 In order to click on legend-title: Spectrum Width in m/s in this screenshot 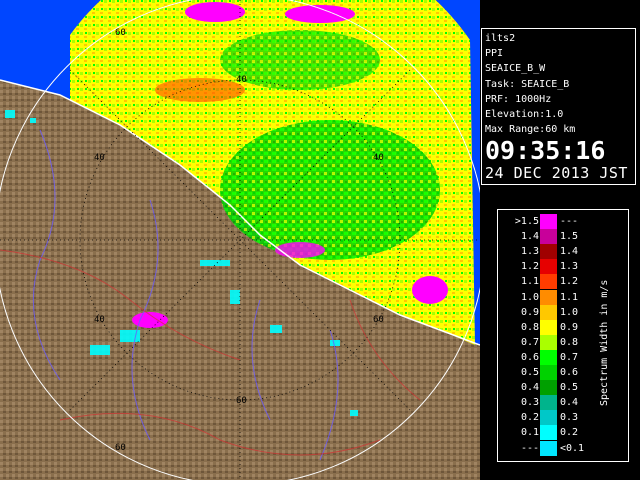, I will do `click(604, 342)`.